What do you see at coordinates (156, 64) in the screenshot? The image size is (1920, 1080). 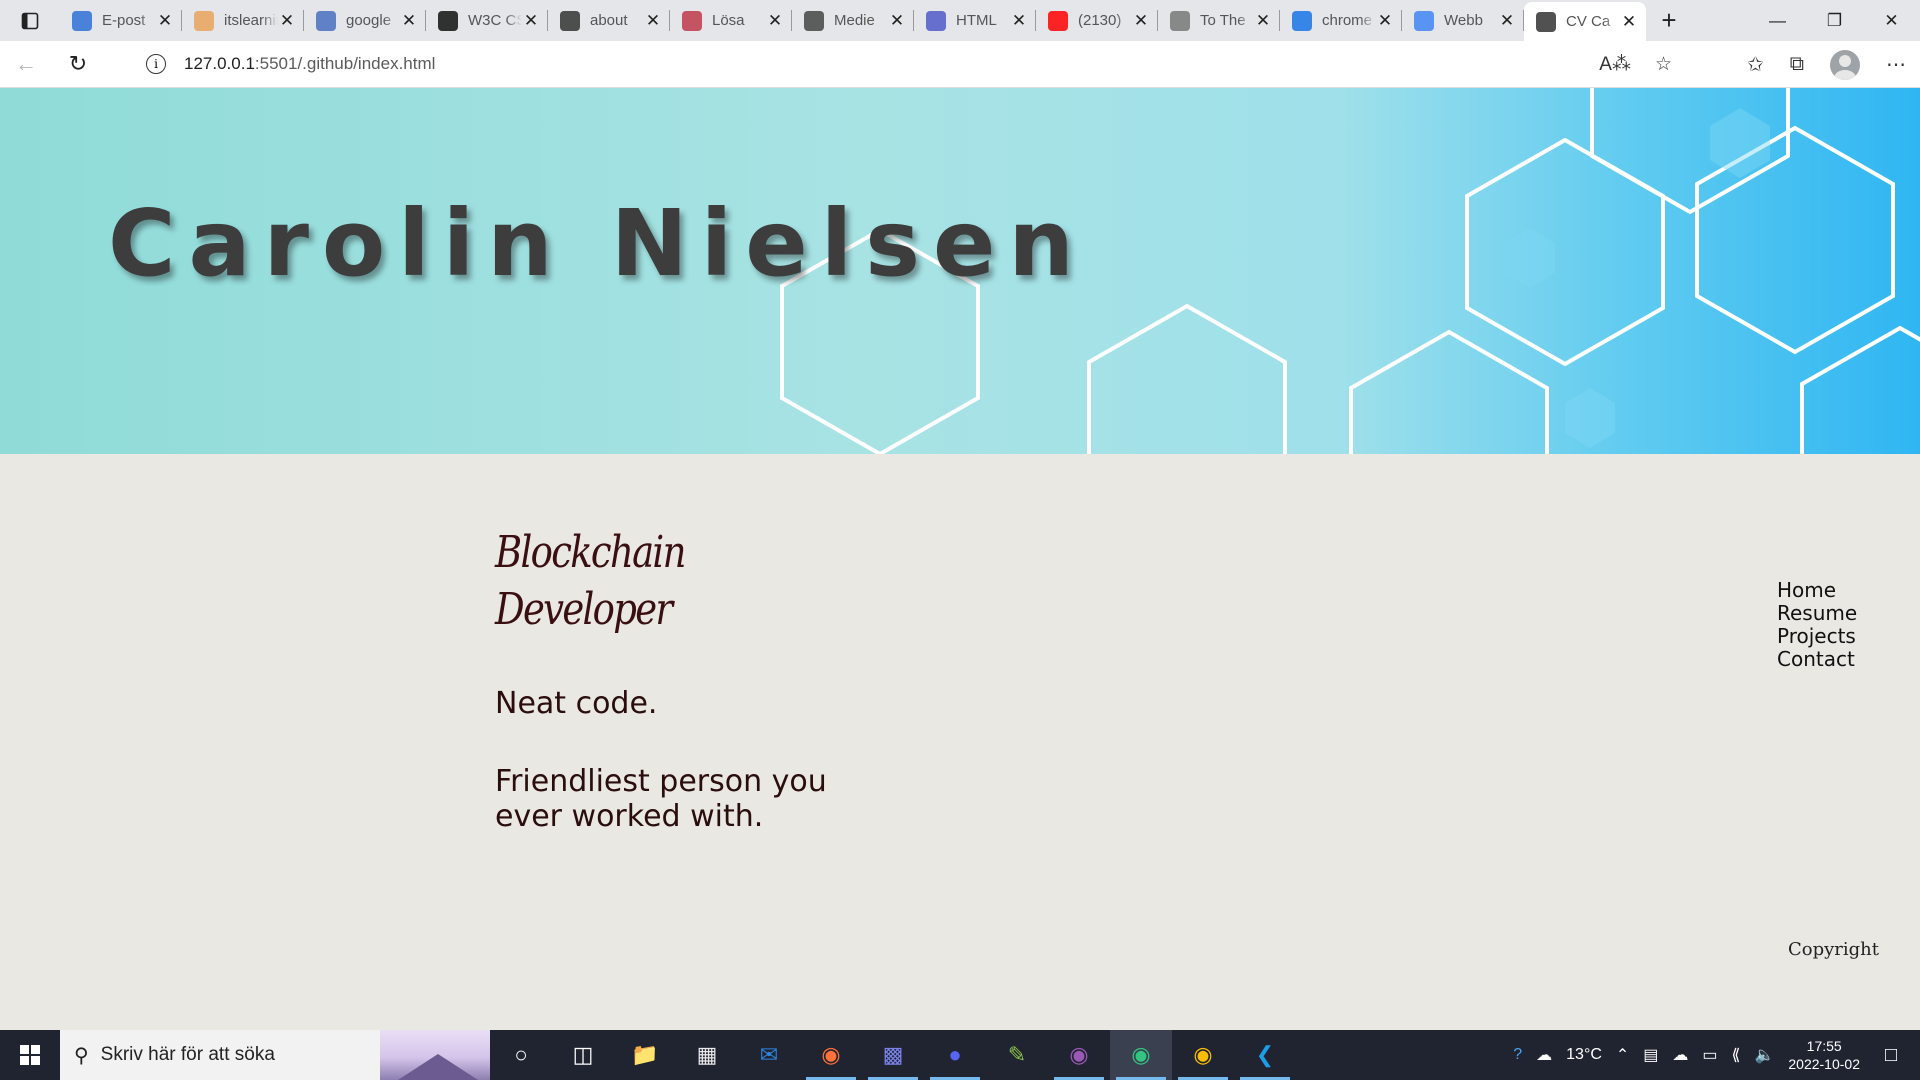 I see `site-info-icon: i` at bounding box center [156, 64].